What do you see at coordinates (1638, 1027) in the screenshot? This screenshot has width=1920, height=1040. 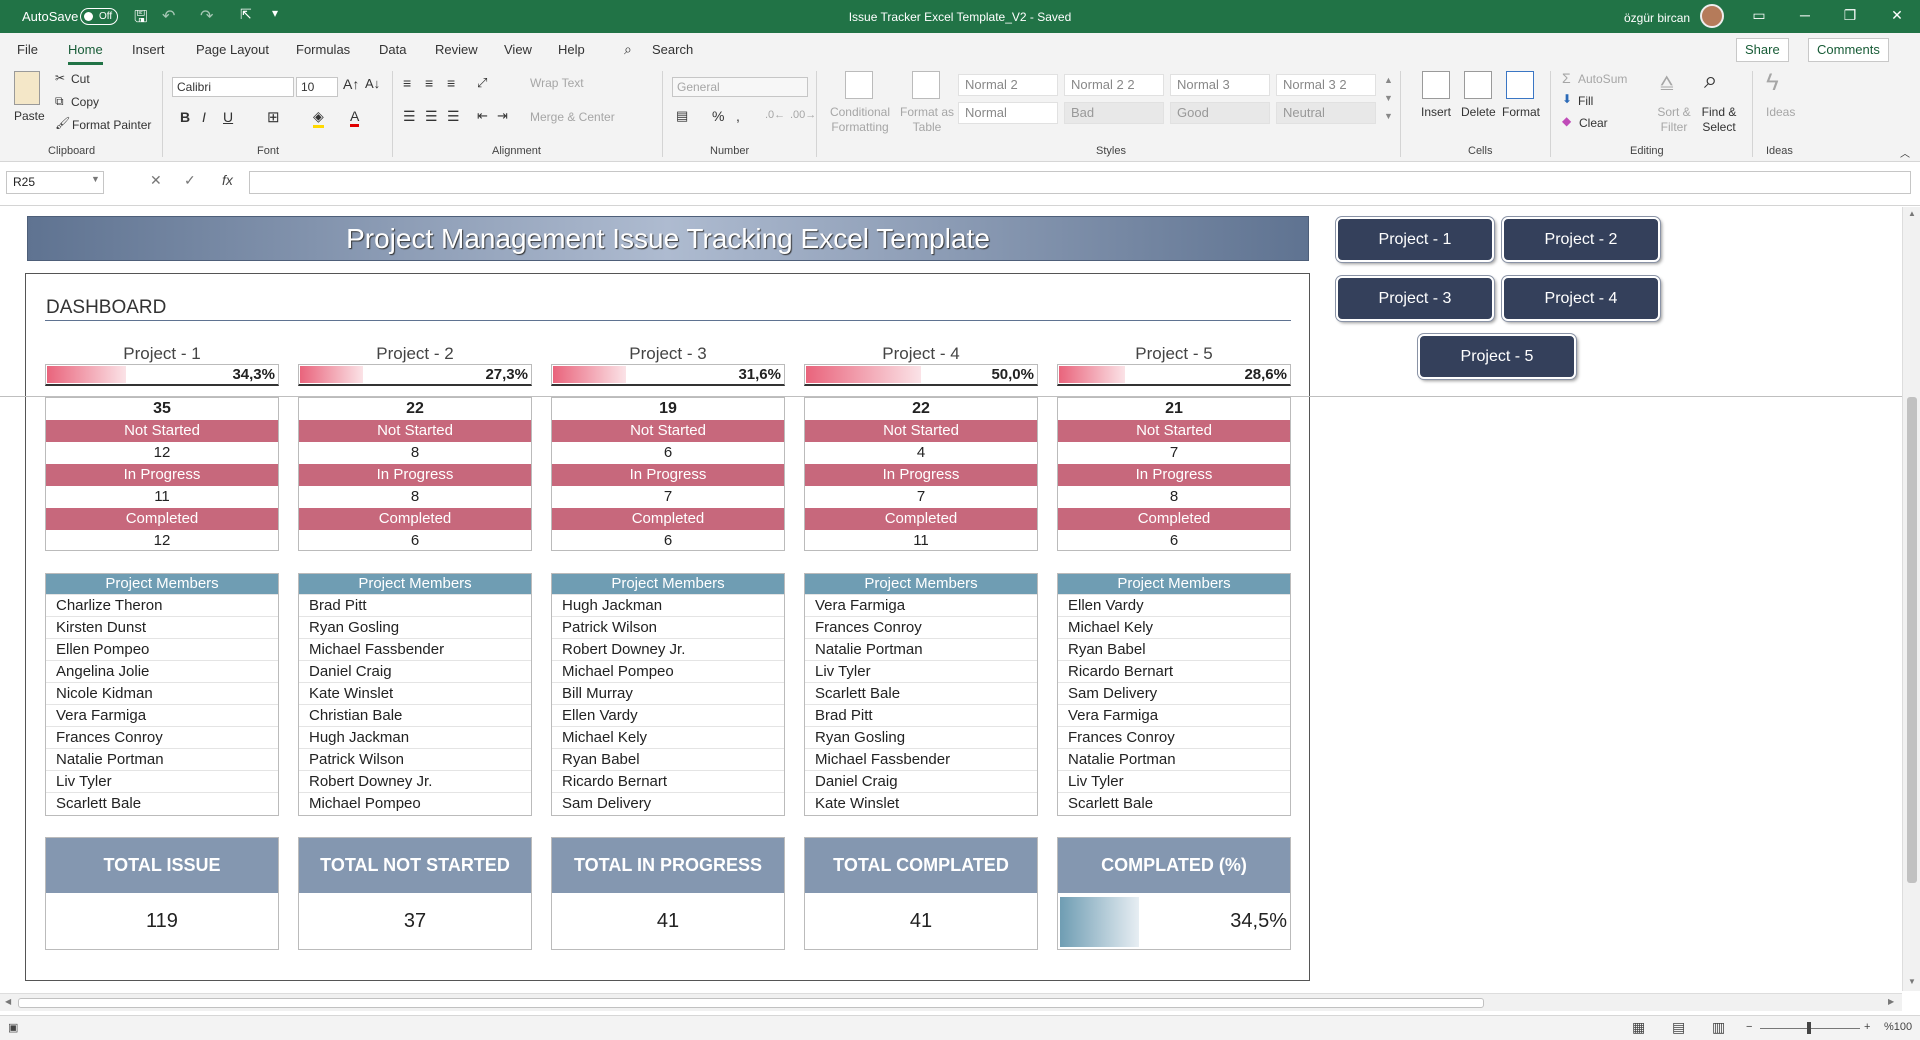 I see `normal-view-icon: ▦` at bounding box center [1638, 1027].